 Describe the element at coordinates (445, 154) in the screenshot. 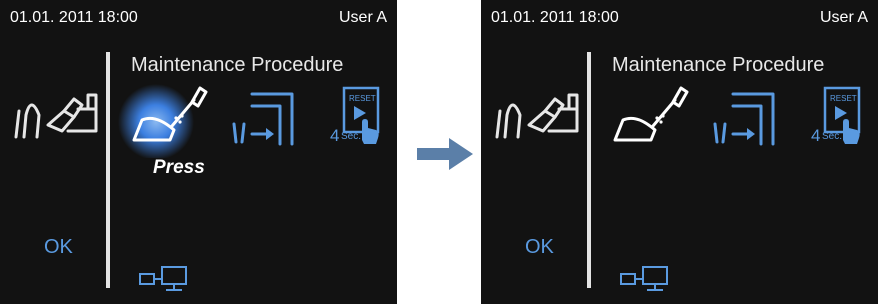

I see `transition-arrow-icon` at that location.